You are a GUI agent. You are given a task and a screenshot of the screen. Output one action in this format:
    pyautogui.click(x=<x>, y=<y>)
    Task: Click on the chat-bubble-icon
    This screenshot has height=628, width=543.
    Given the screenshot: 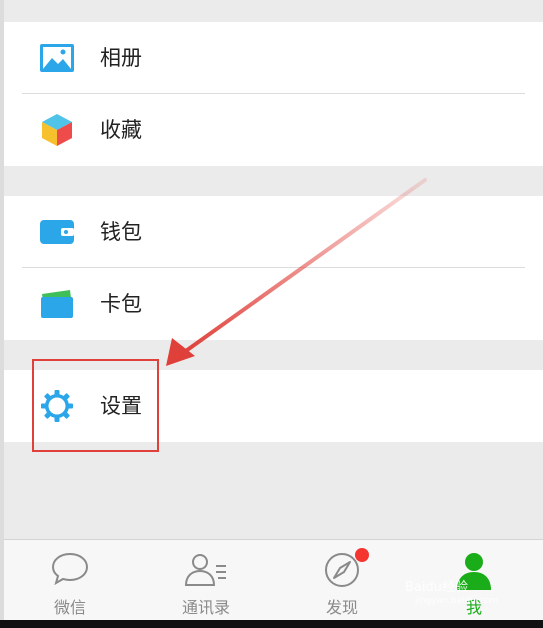 What is the action you would take?
    pyautogui.click(x=70, y=569)
    